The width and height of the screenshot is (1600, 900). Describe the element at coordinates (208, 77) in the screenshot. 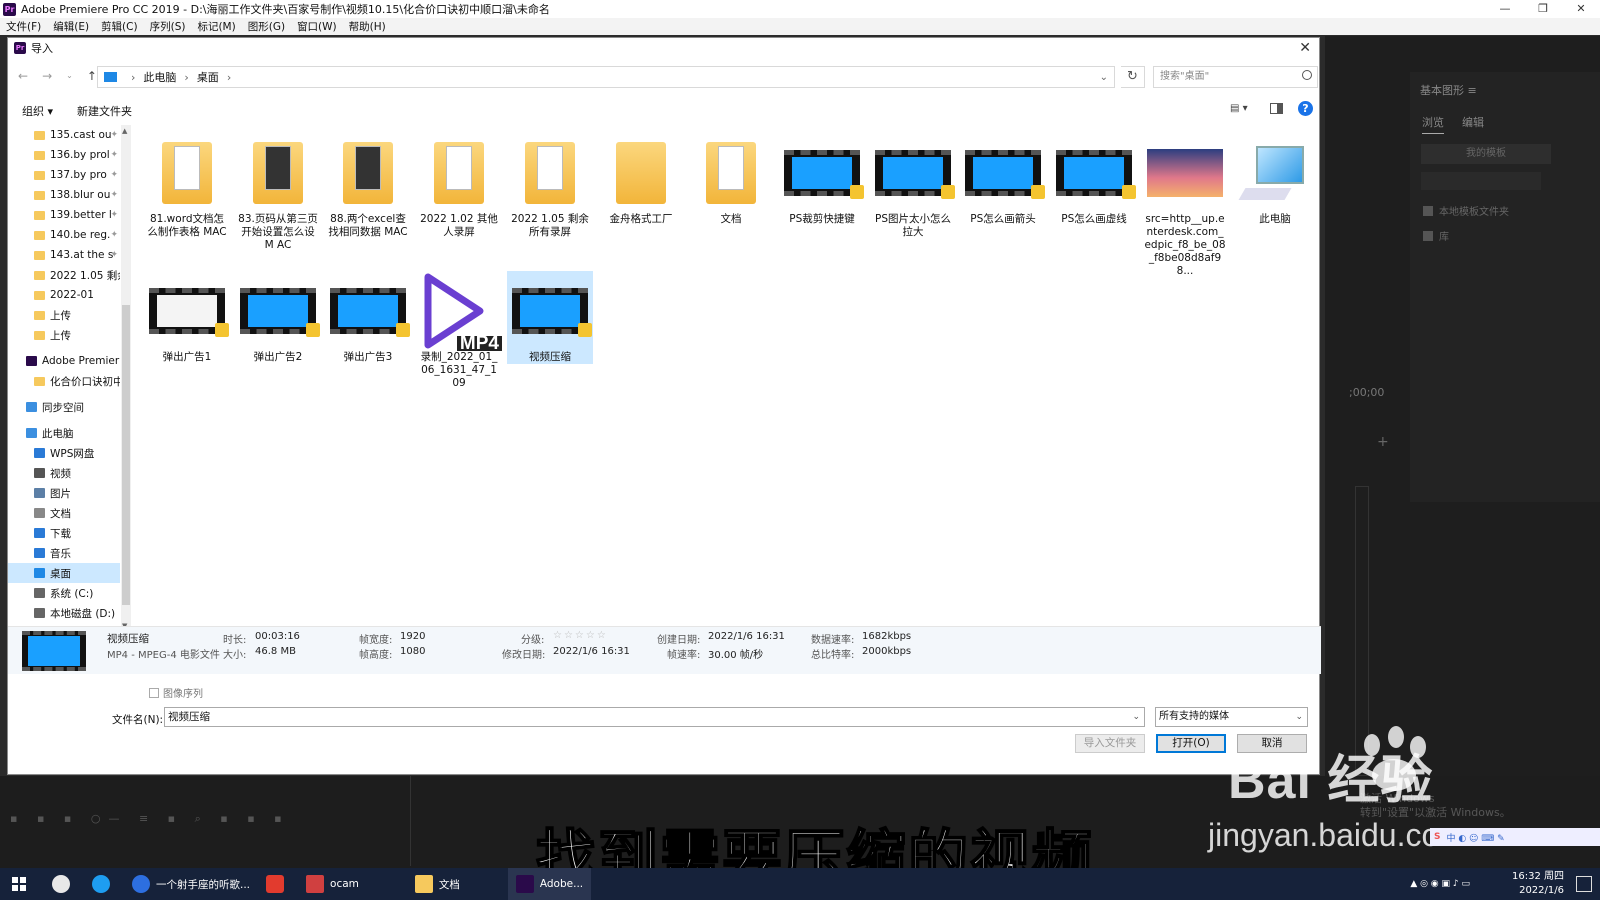

I see `breadcrumb-desktop: 桌面` at that location.